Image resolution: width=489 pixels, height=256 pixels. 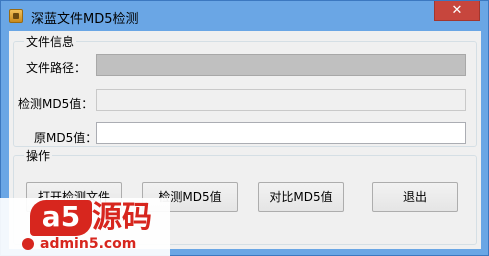 I want to click on file-path-label: 文件路径：, so click(x=56, y=68).